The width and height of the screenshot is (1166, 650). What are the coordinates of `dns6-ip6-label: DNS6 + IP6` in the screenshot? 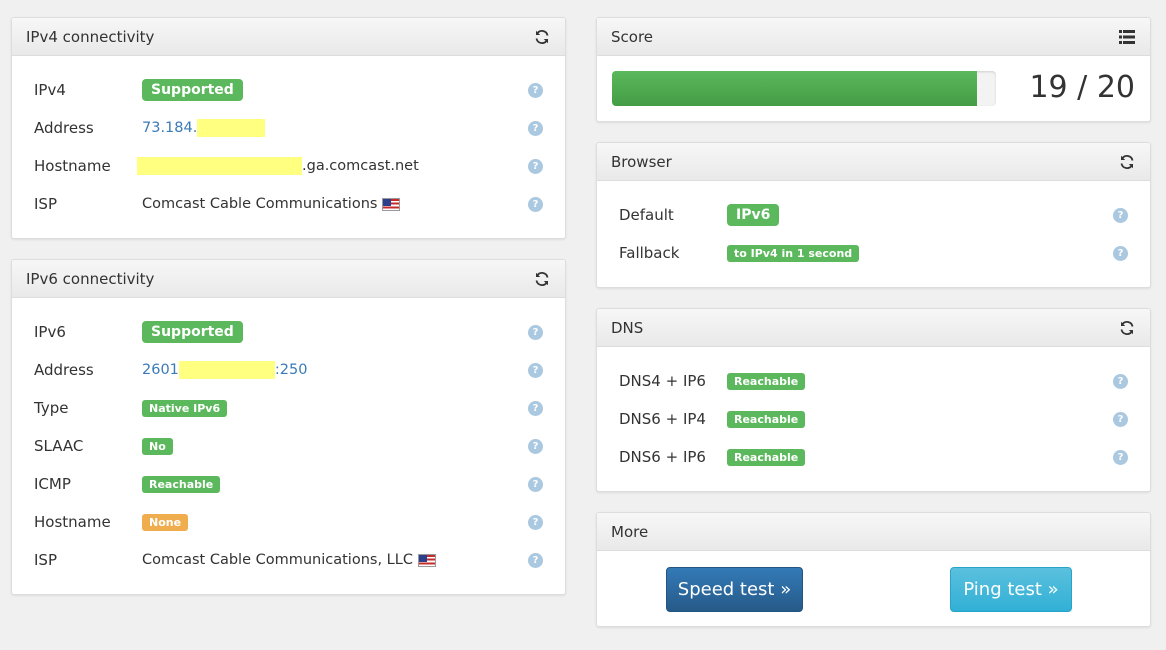 It's located at (662, 457).